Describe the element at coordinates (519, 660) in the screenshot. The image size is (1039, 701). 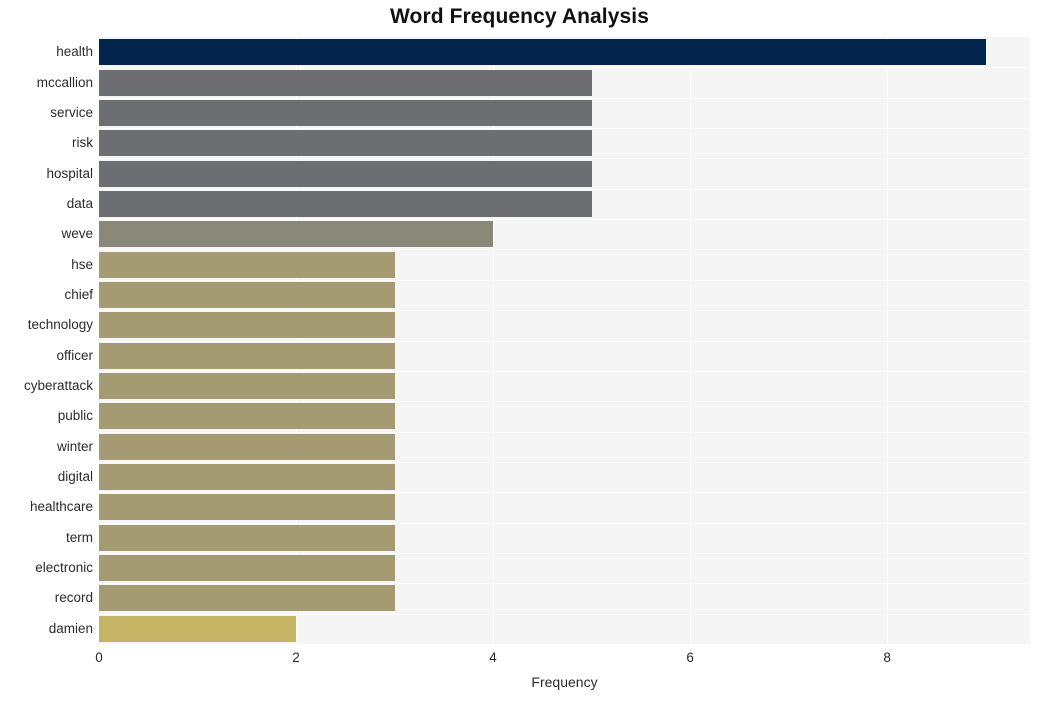
I see `x-axis-tick-labels: 0 2 4 6 8` at that location.